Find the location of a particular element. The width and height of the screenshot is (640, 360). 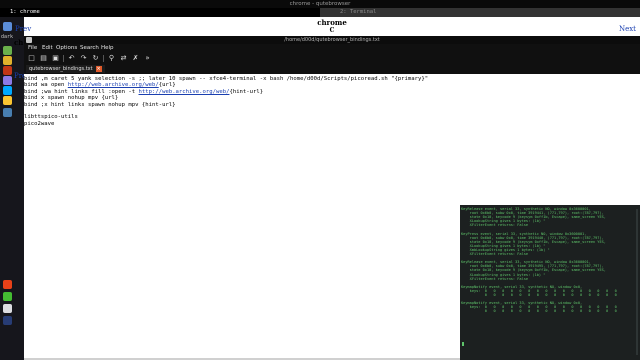

image-icon is located at coordinates (7, 296).